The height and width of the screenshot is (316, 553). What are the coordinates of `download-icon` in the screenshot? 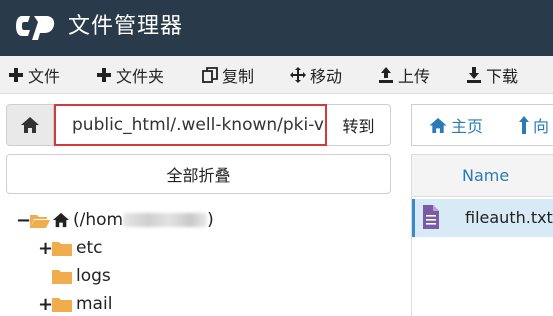 It's located at (474, 75).